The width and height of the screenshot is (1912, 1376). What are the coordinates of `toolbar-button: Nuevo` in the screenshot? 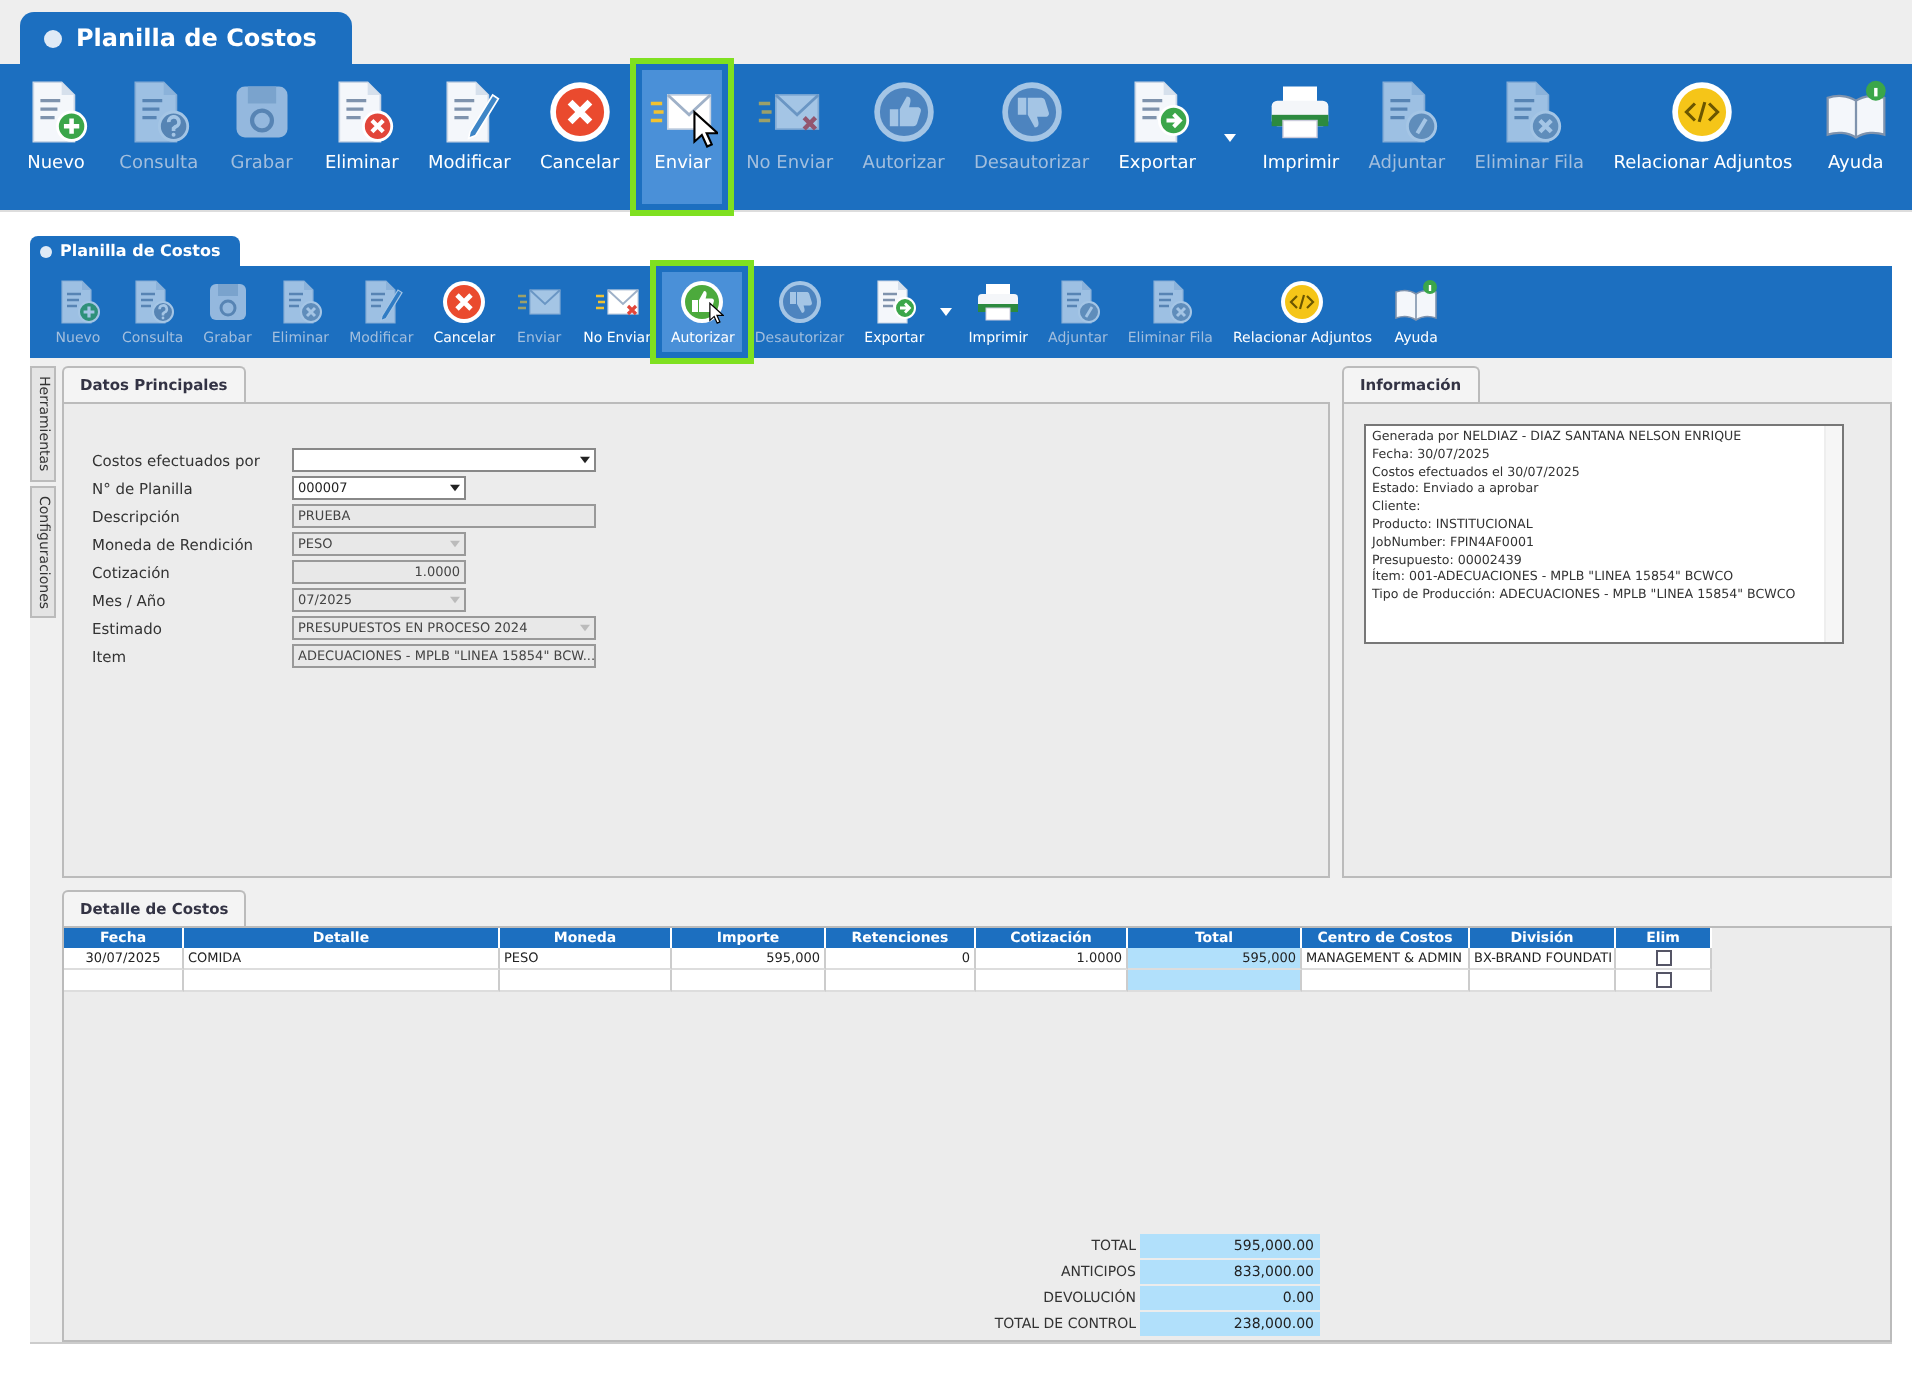 It's located at (56, 137).